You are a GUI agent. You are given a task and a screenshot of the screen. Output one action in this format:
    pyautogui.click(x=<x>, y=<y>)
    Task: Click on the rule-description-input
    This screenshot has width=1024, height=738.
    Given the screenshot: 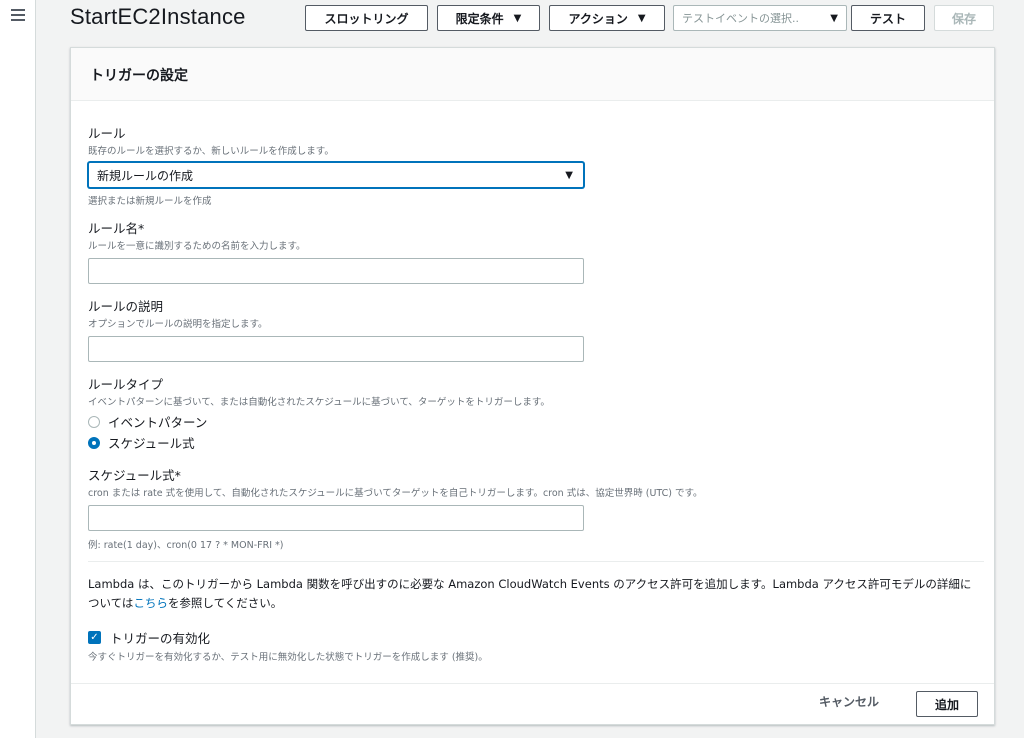 What is the action you would take?
    pyautogui.click(x=336, y=349)
    